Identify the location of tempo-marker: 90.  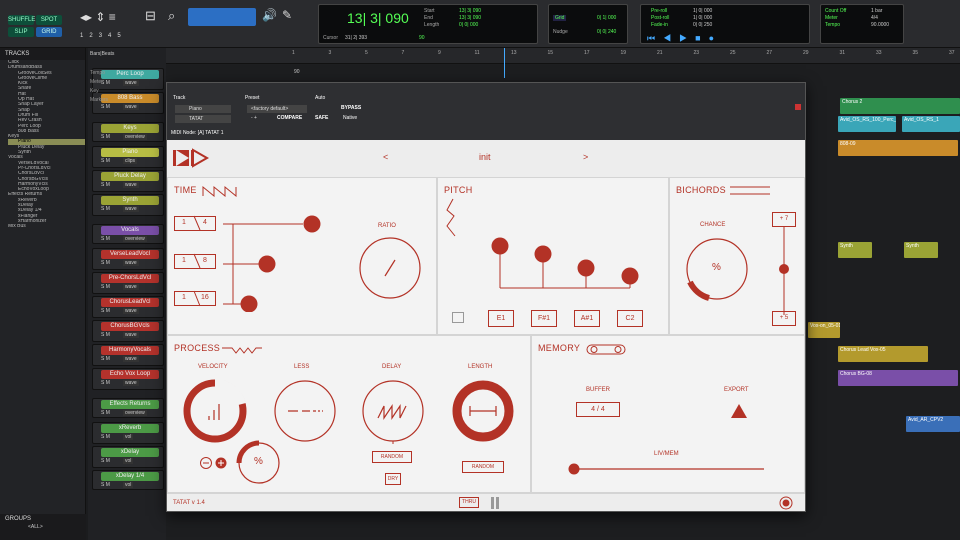
(297, 72).